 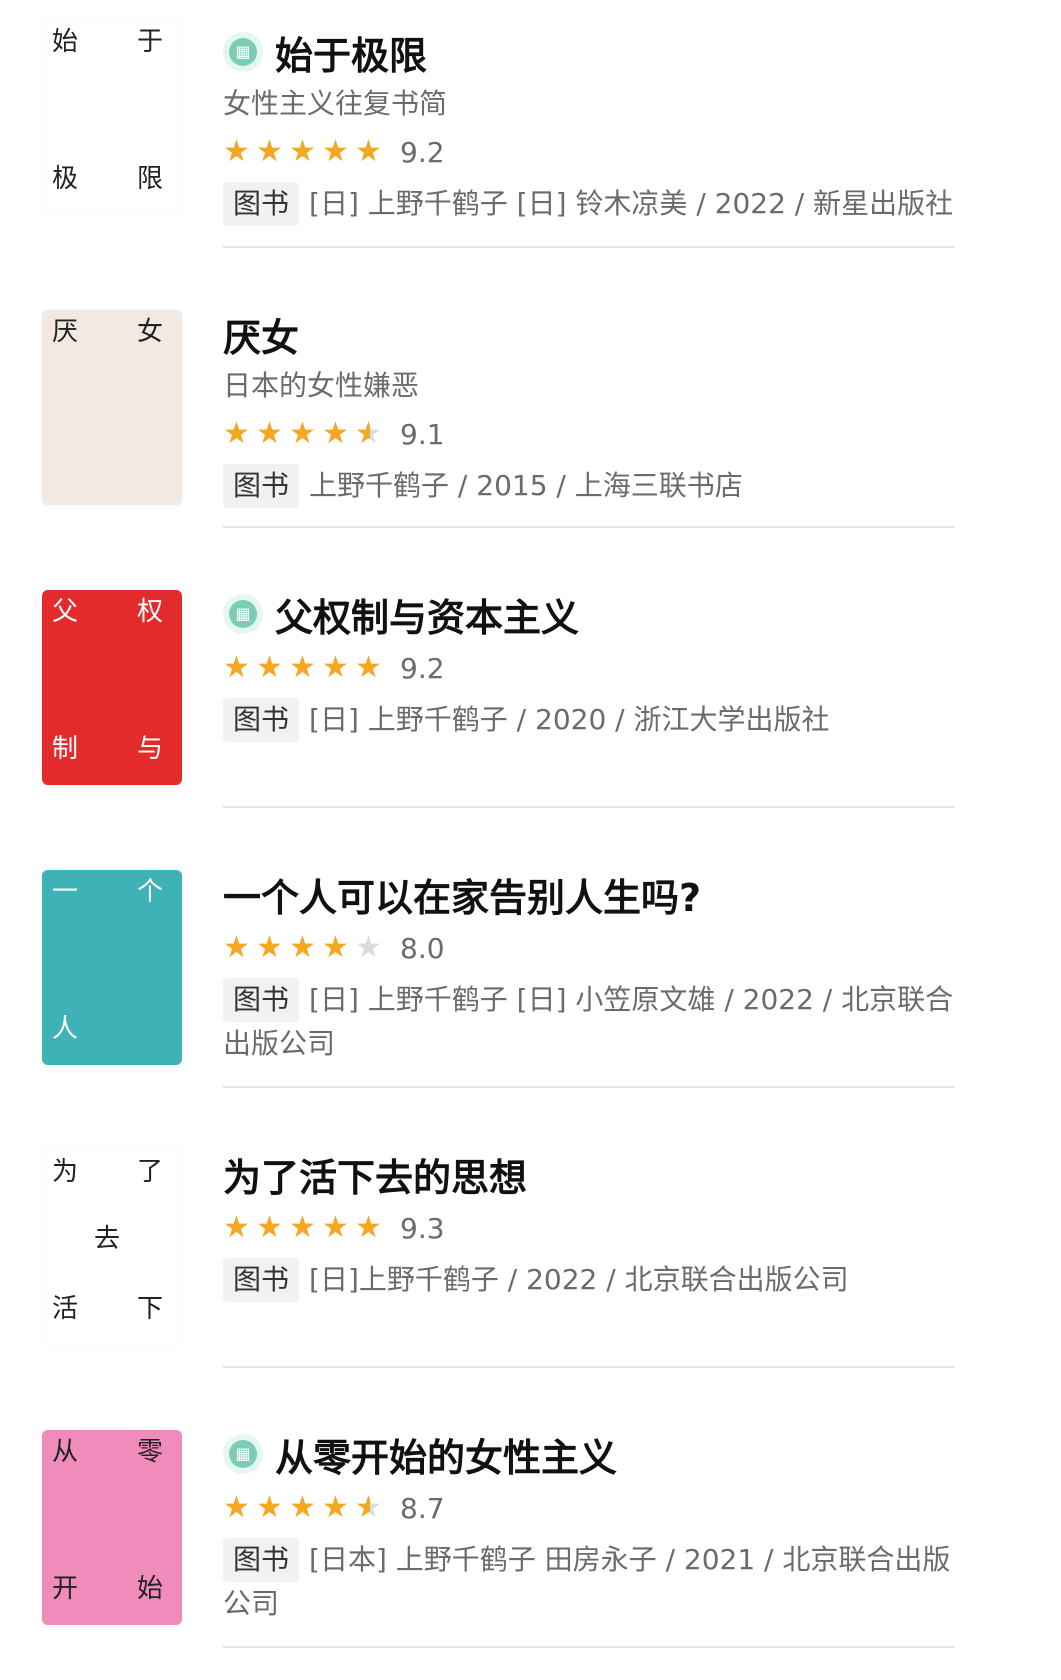 What do you see at coordinates (622, 1454) in the screenshot?
I see `title-row: ▦ 从零开始的女性主义` at bounding box center [622, 1454].